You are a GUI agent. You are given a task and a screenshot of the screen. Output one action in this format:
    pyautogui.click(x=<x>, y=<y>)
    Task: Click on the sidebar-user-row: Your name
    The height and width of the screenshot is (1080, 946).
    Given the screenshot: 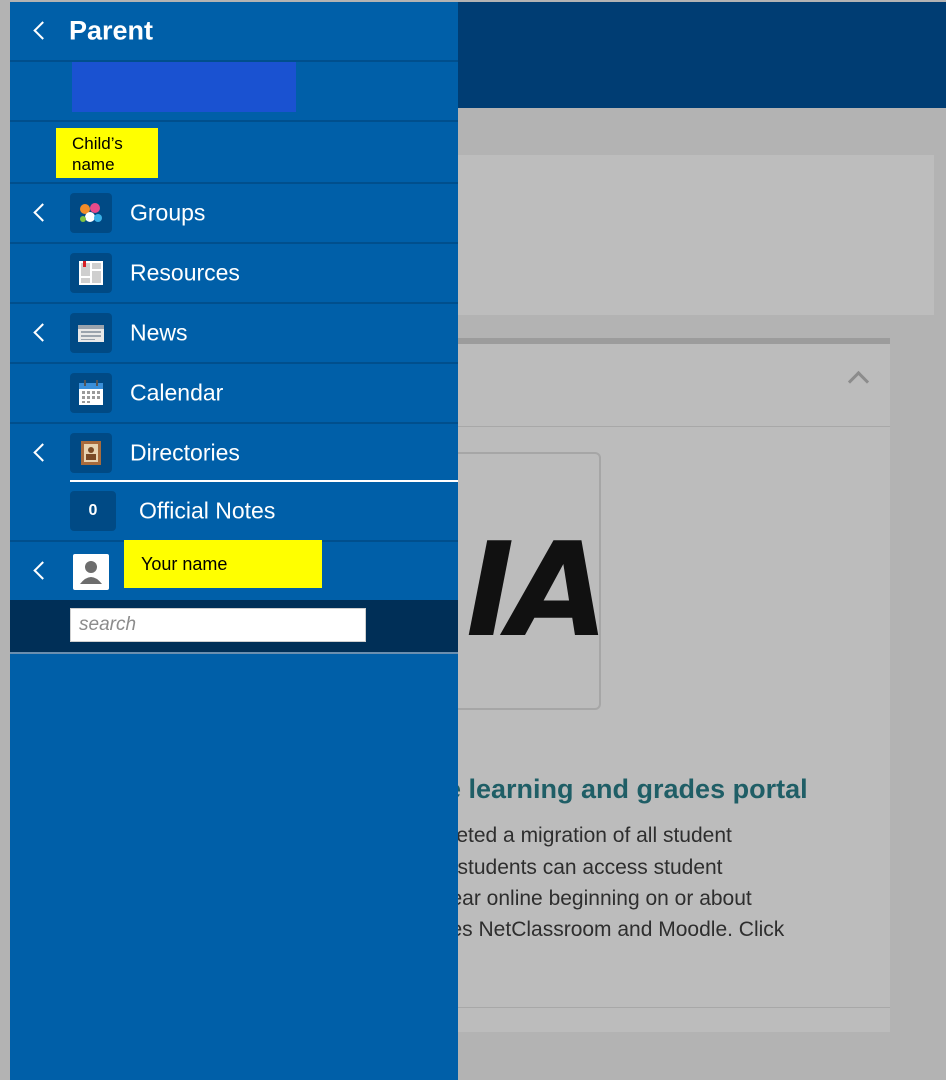 What is the action you would take?
    pyautogui.click(x=234, y=570)
    